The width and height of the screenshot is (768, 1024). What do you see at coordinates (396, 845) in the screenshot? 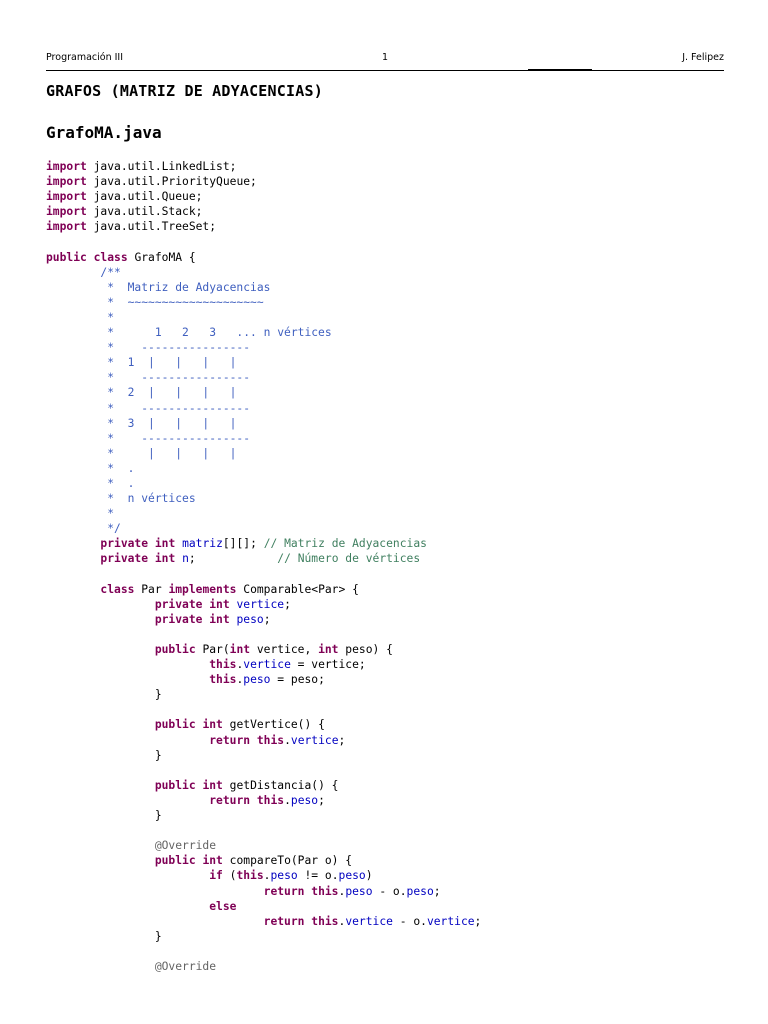
I see `code-line: @Override` at bounding box center [396, 845].